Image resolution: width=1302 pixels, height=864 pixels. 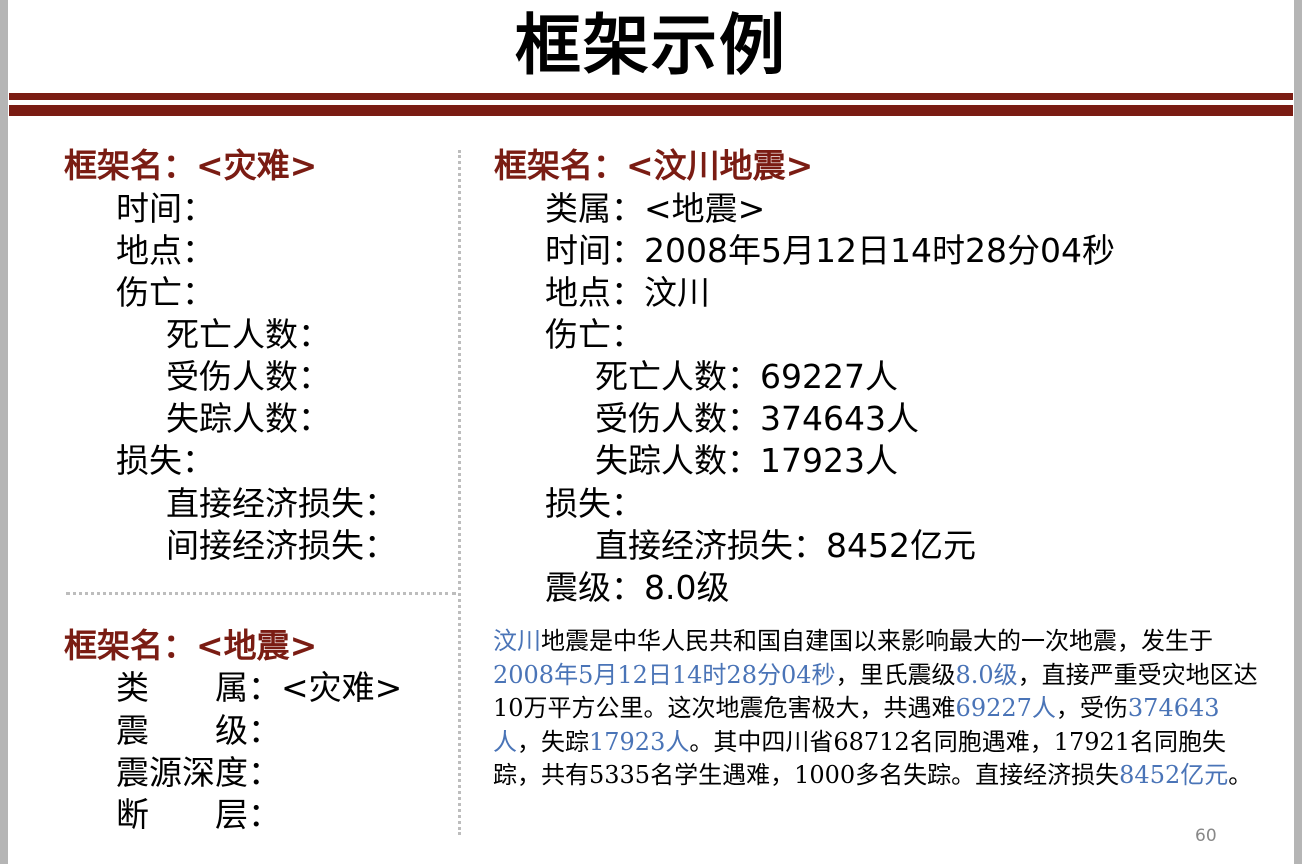 What do you see at coordinates (651, 96) in the screenshot?
I see `title-rule-top` at bounding box center [651, 96].